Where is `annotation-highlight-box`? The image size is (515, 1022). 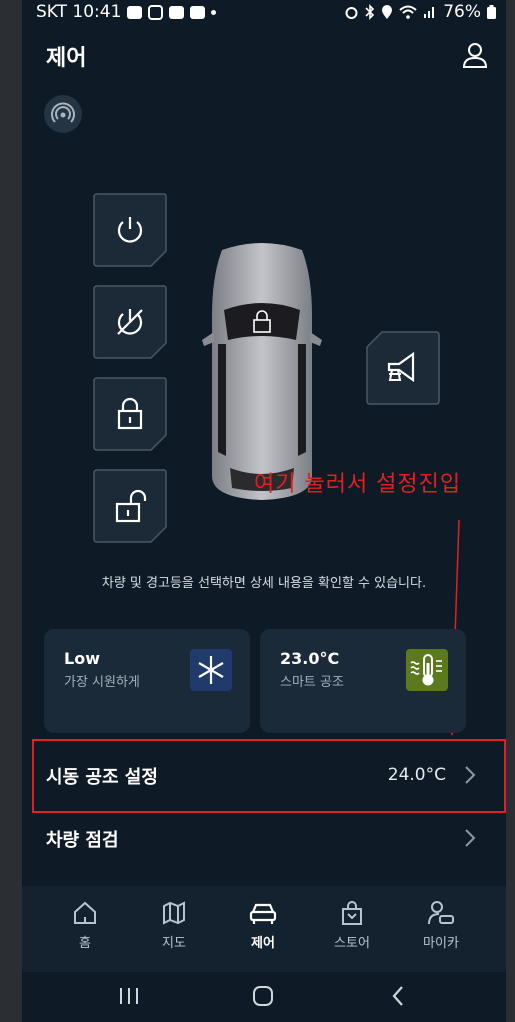 annotation-highlight-box is located at coordinates (269, 776).